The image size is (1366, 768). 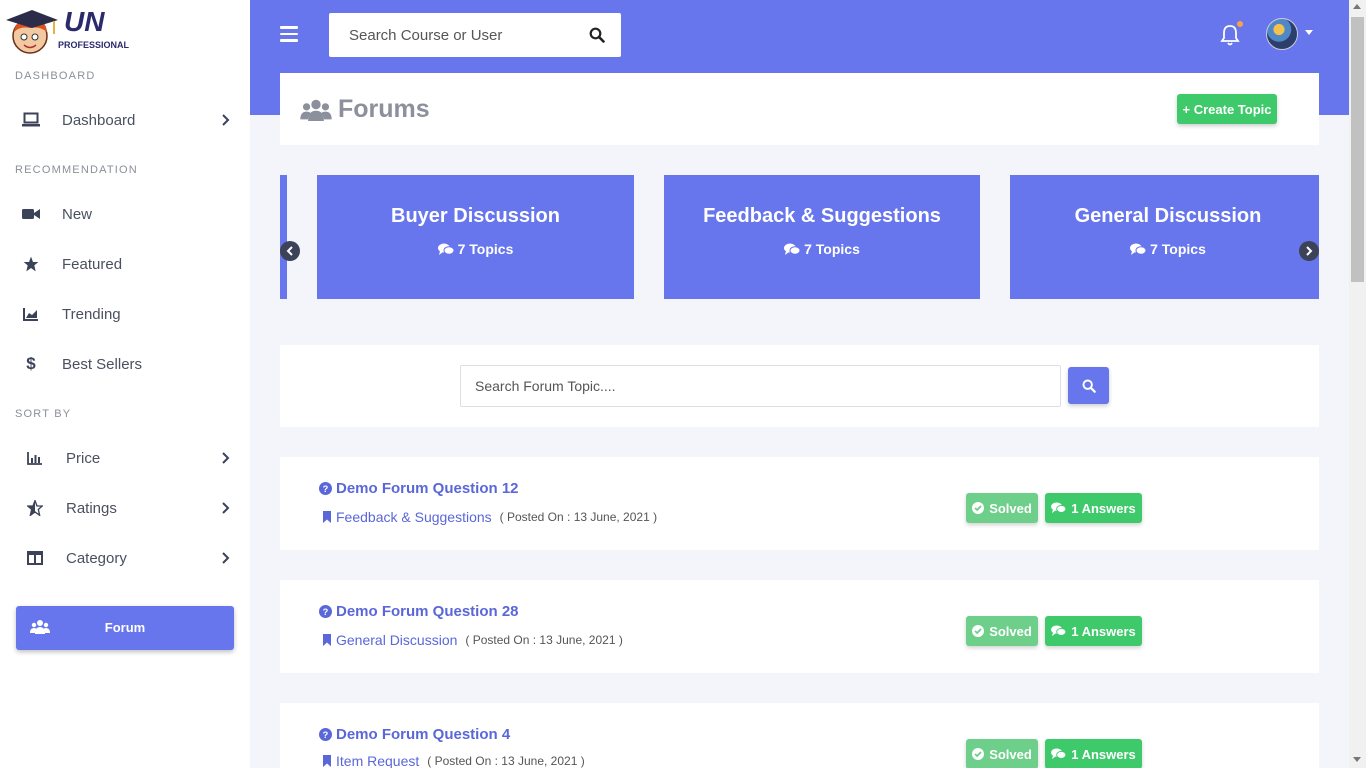 What do you see at coordinates (31, 363) in the screenshot?
I see `dollar-icon: $` at bounding box center [31, 363].